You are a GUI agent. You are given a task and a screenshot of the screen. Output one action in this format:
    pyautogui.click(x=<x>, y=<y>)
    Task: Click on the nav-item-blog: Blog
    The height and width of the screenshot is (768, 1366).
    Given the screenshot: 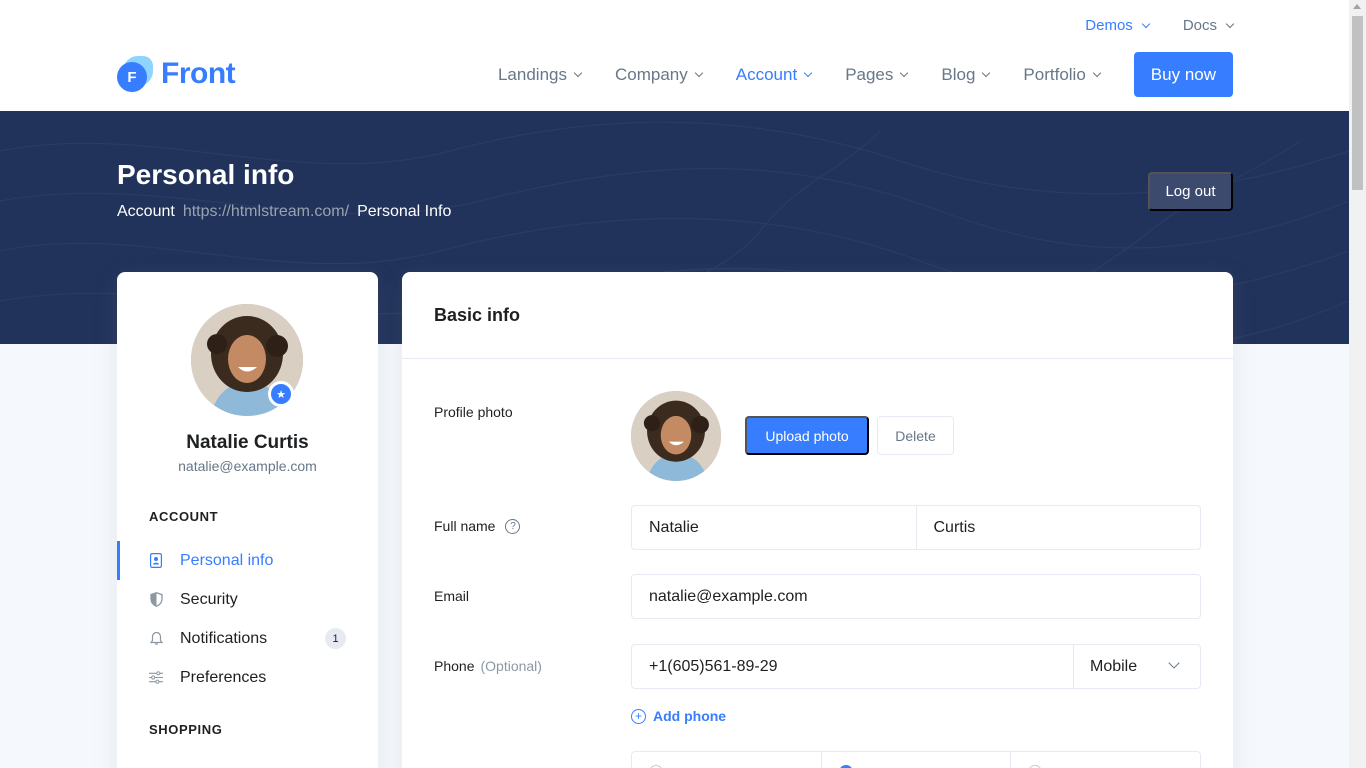 What is the action you would take?
    pyautogui.click(x=966, y=74)
    